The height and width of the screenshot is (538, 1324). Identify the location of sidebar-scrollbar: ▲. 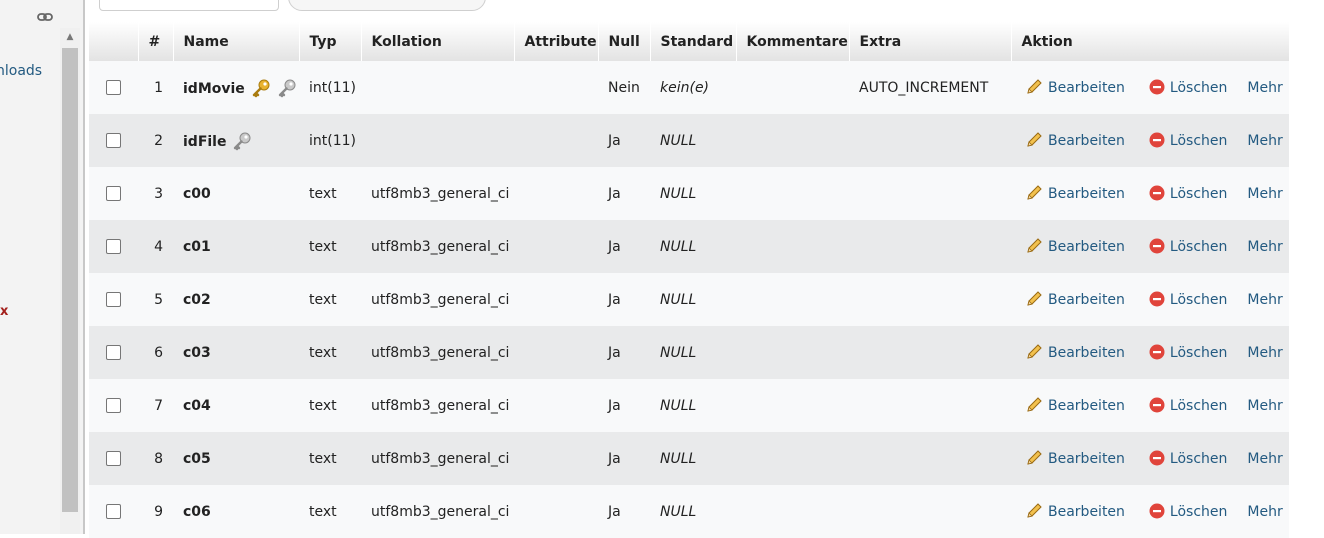
(70, 281).